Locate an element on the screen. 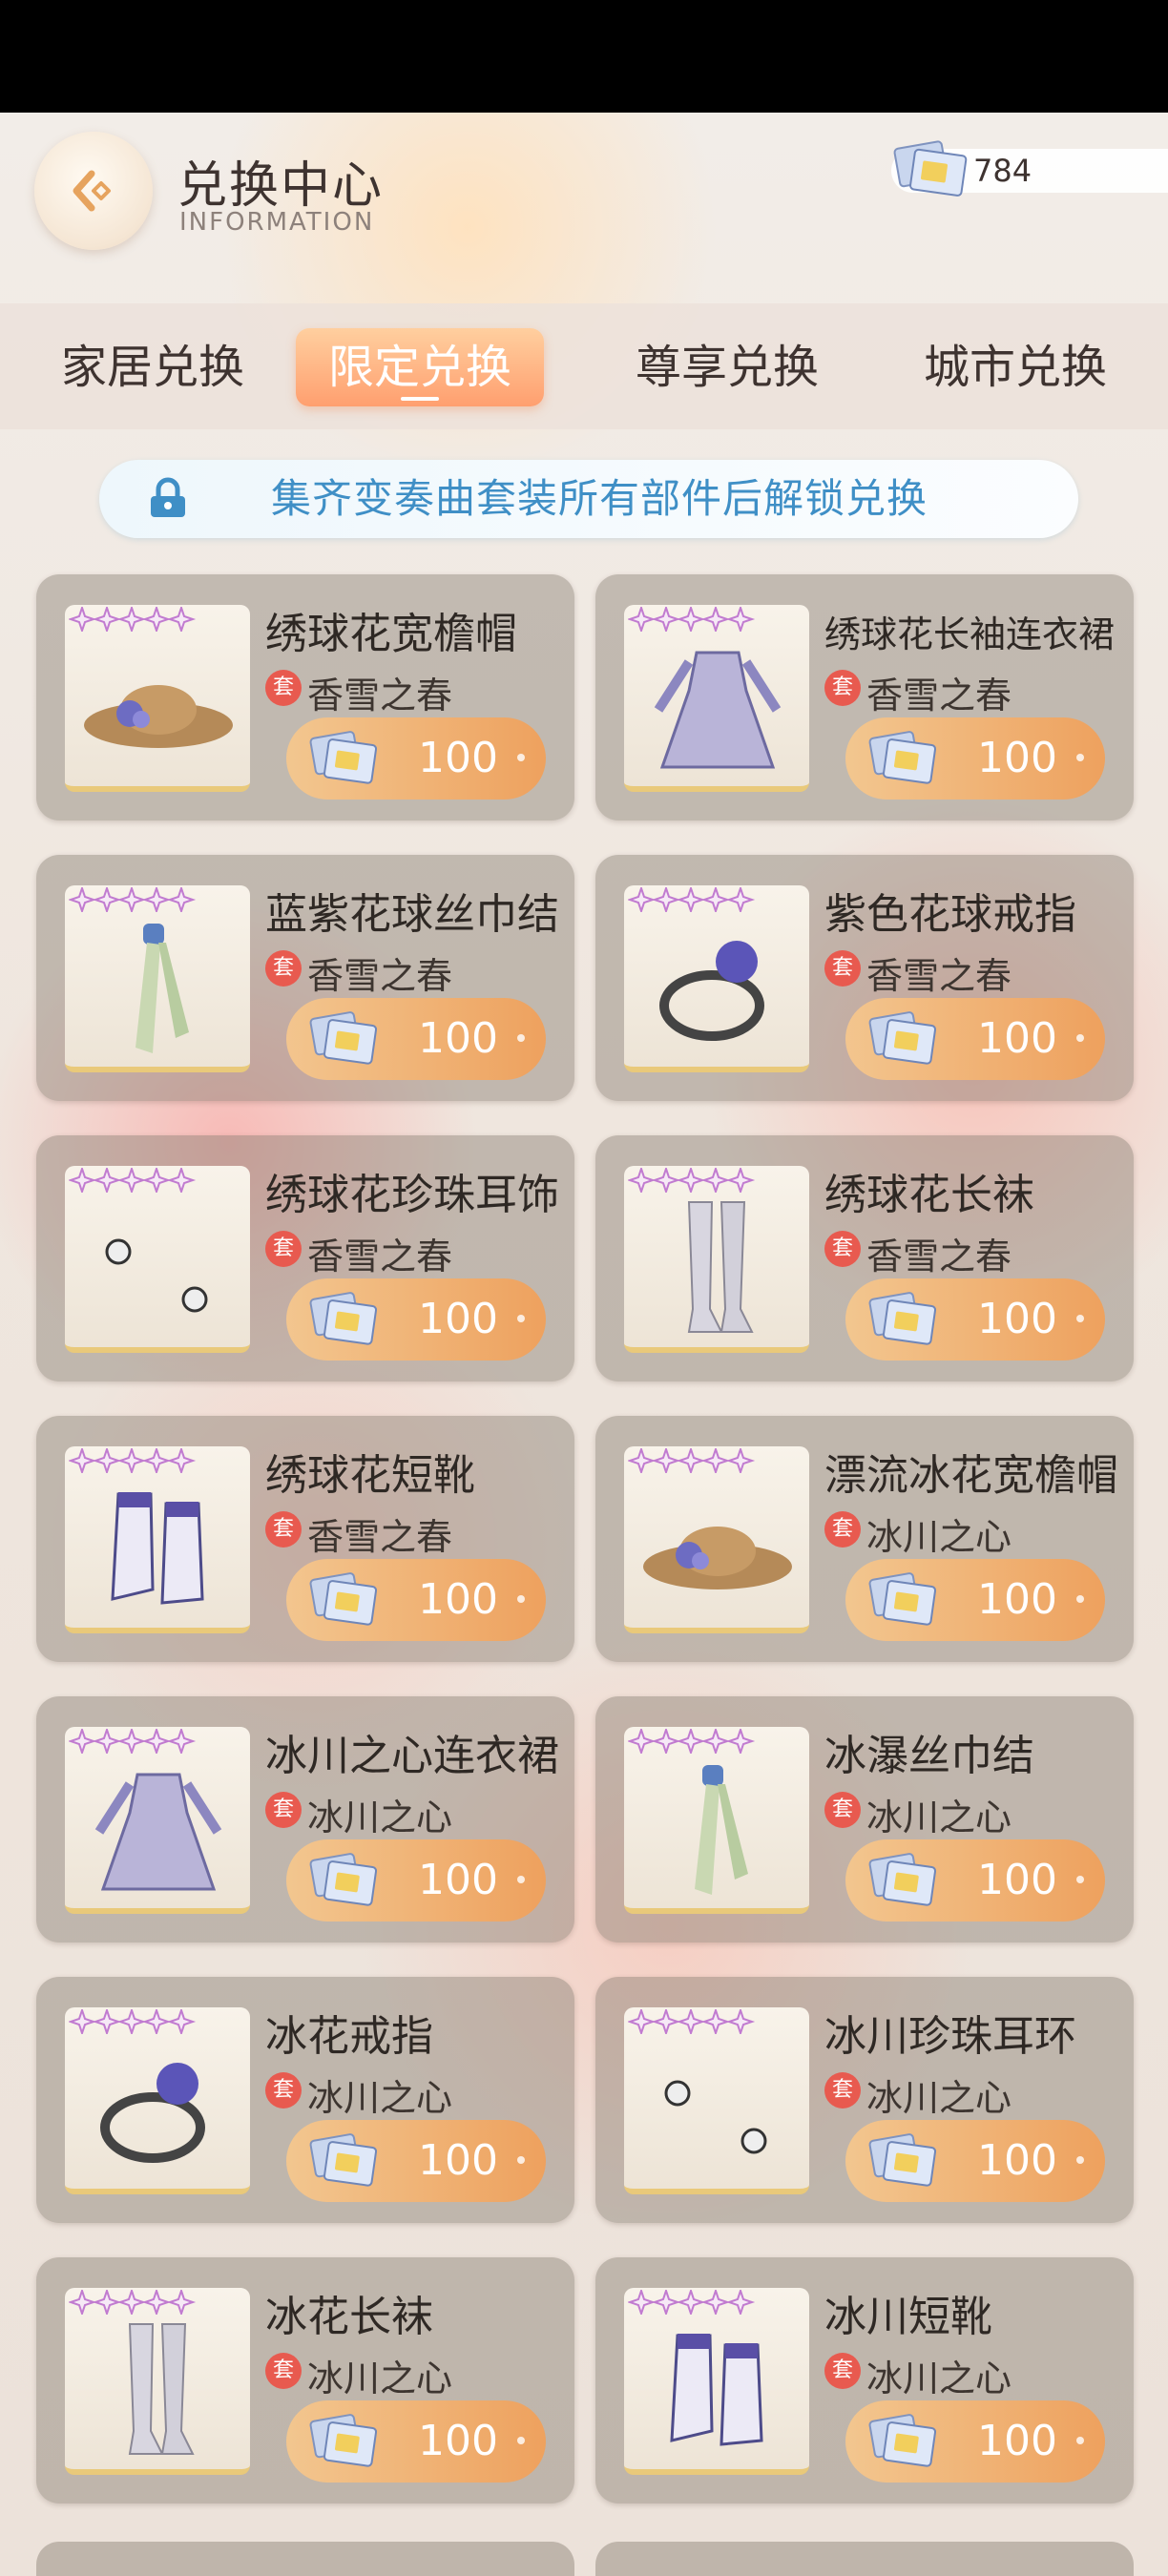 The width and height of the screenshot is (1168, 2576). item-card: 冰川短靴套冰川之心 100 is located at coordinates (864, 2380).